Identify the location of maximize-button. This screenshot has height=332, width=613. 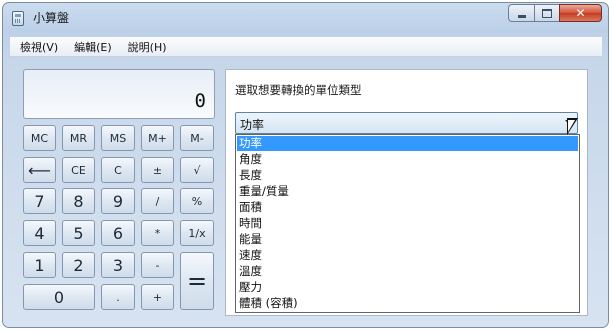
(546, 13).